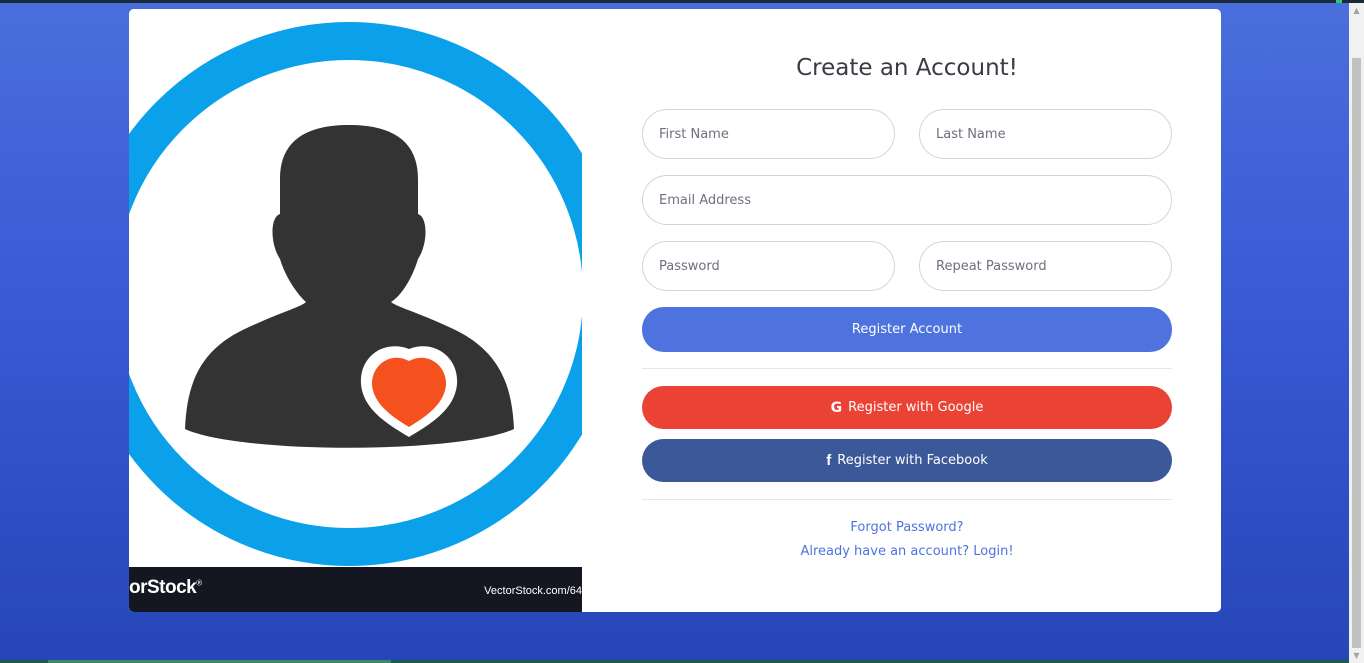 The height and width of the screenshot is (663, 1364). What do you see at coordinates (907, 68) in the screenshot?
I see `page-title: Create an Account!` at bounding box center [907, 68].